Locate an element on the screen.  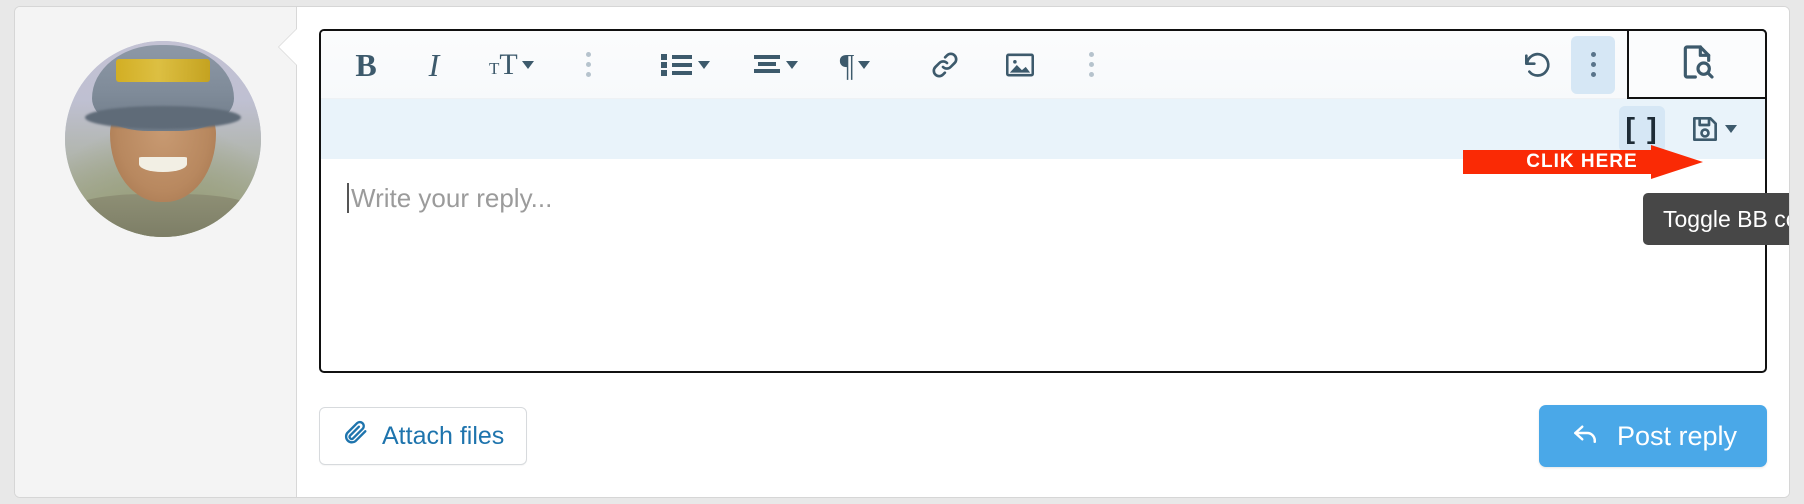
italic-button: I is located at coordinates (434, 65).